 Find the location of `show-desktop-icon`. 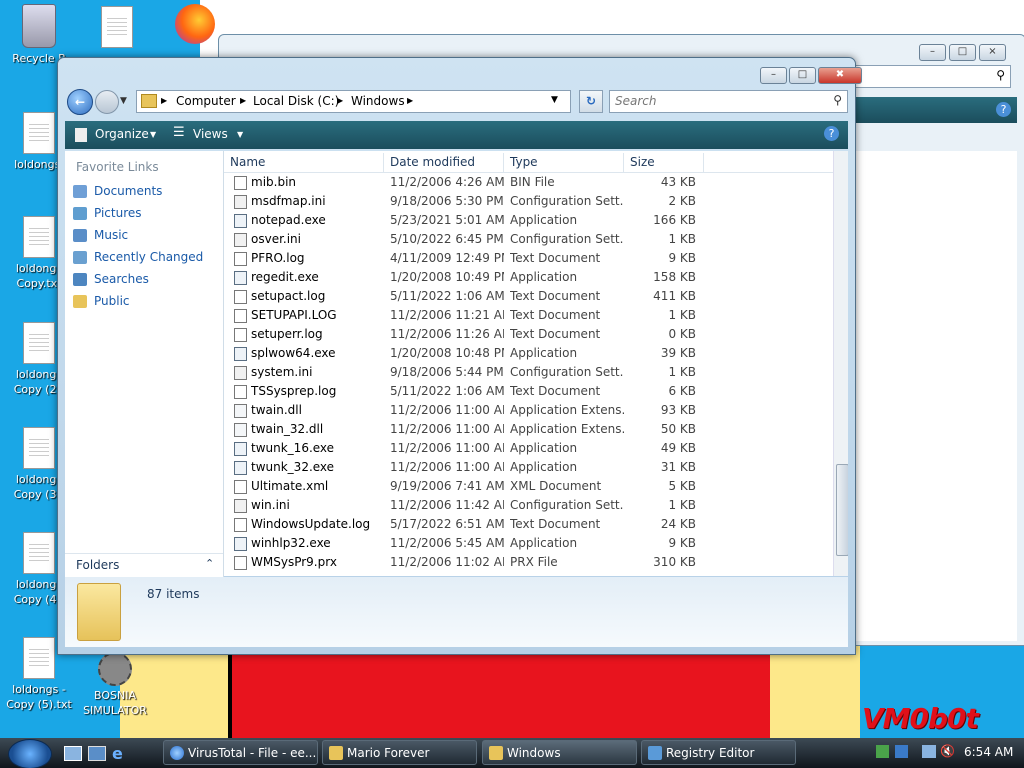

show-desktop-icon is located at coordinates (73, 753).